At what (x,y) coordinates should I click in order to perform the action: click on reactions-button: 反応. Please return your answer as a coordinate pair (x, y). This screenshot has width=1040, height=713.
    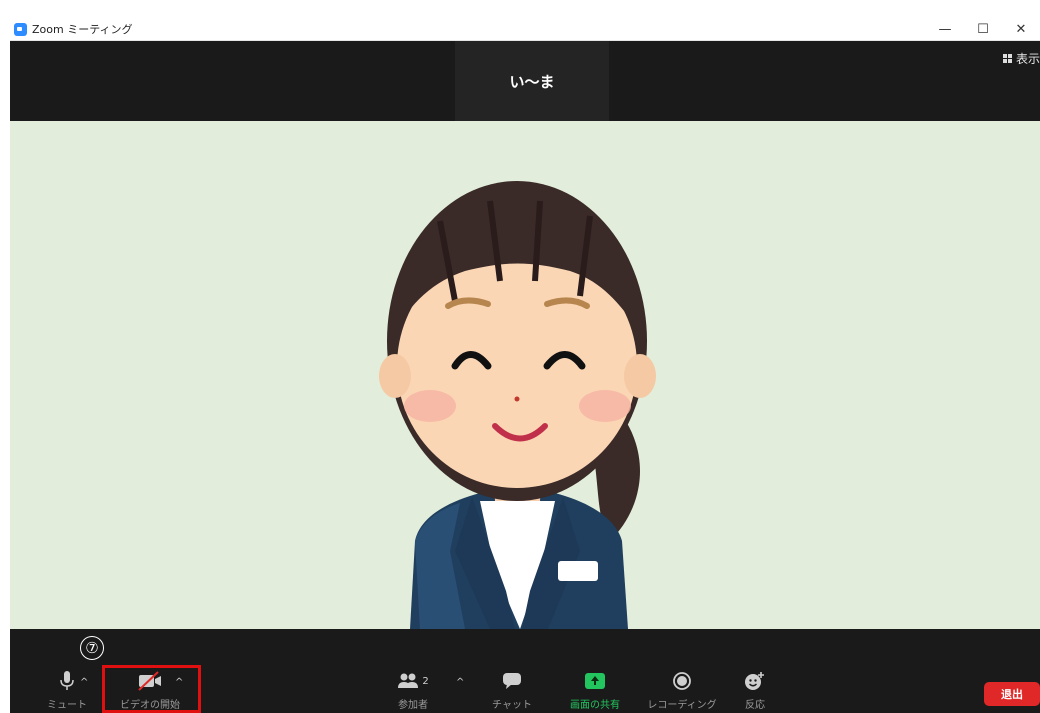
    Looking at the image, I should click on (755, 690).